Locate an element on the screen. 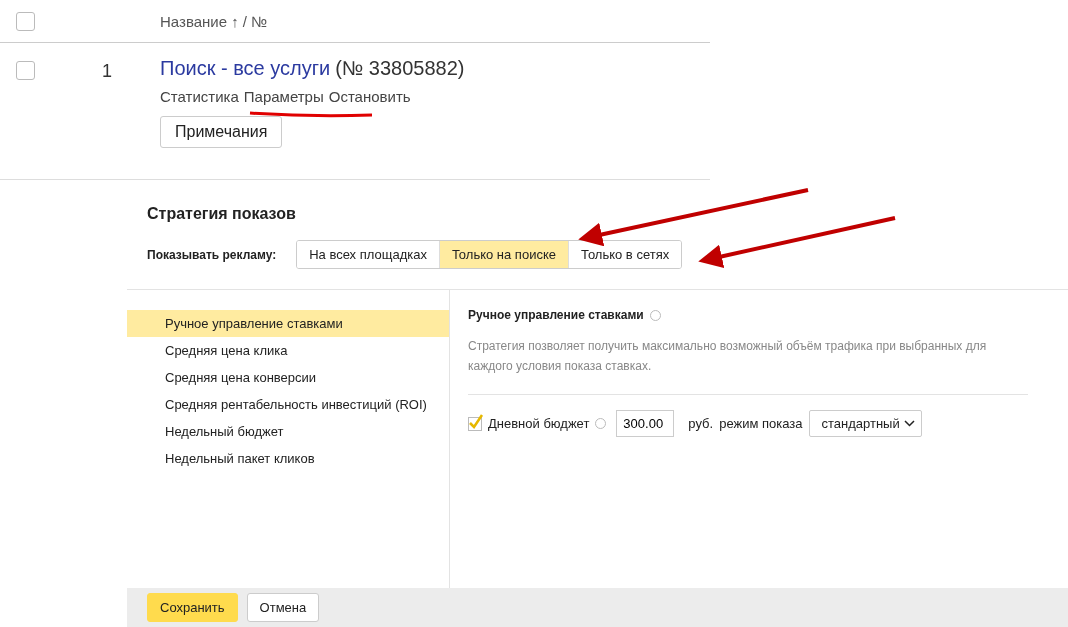 The height and width of the screenshot is (627, 1068). column-header: Название ↑ / № is located at coordinates (435, 21).